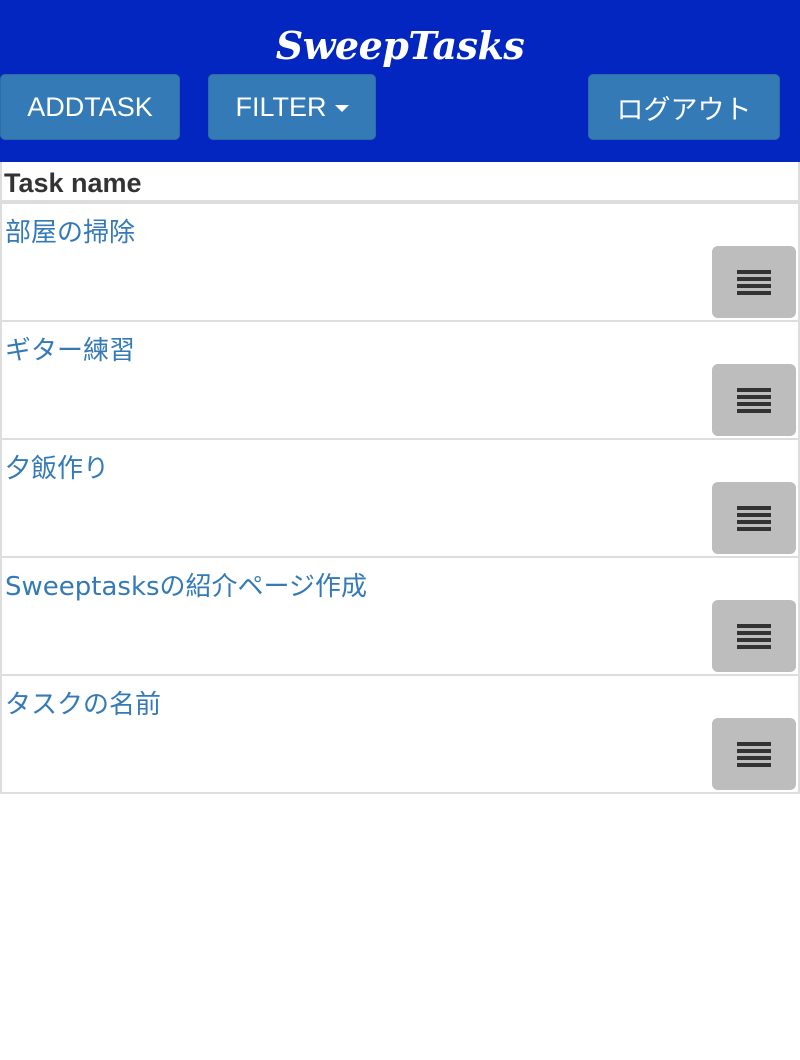  What do you see at coordinates (83, 702) in the screenshot?
I see `task-name-link: タスクの名前` at bounding box center [83, 702].